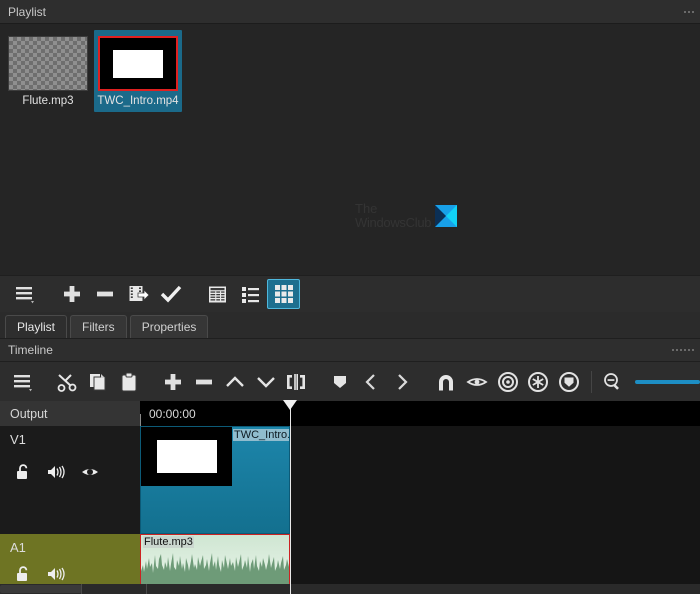 This screenshot has height=594, width=700. I want to click on track-head-v1: V1, so click(70, 480).